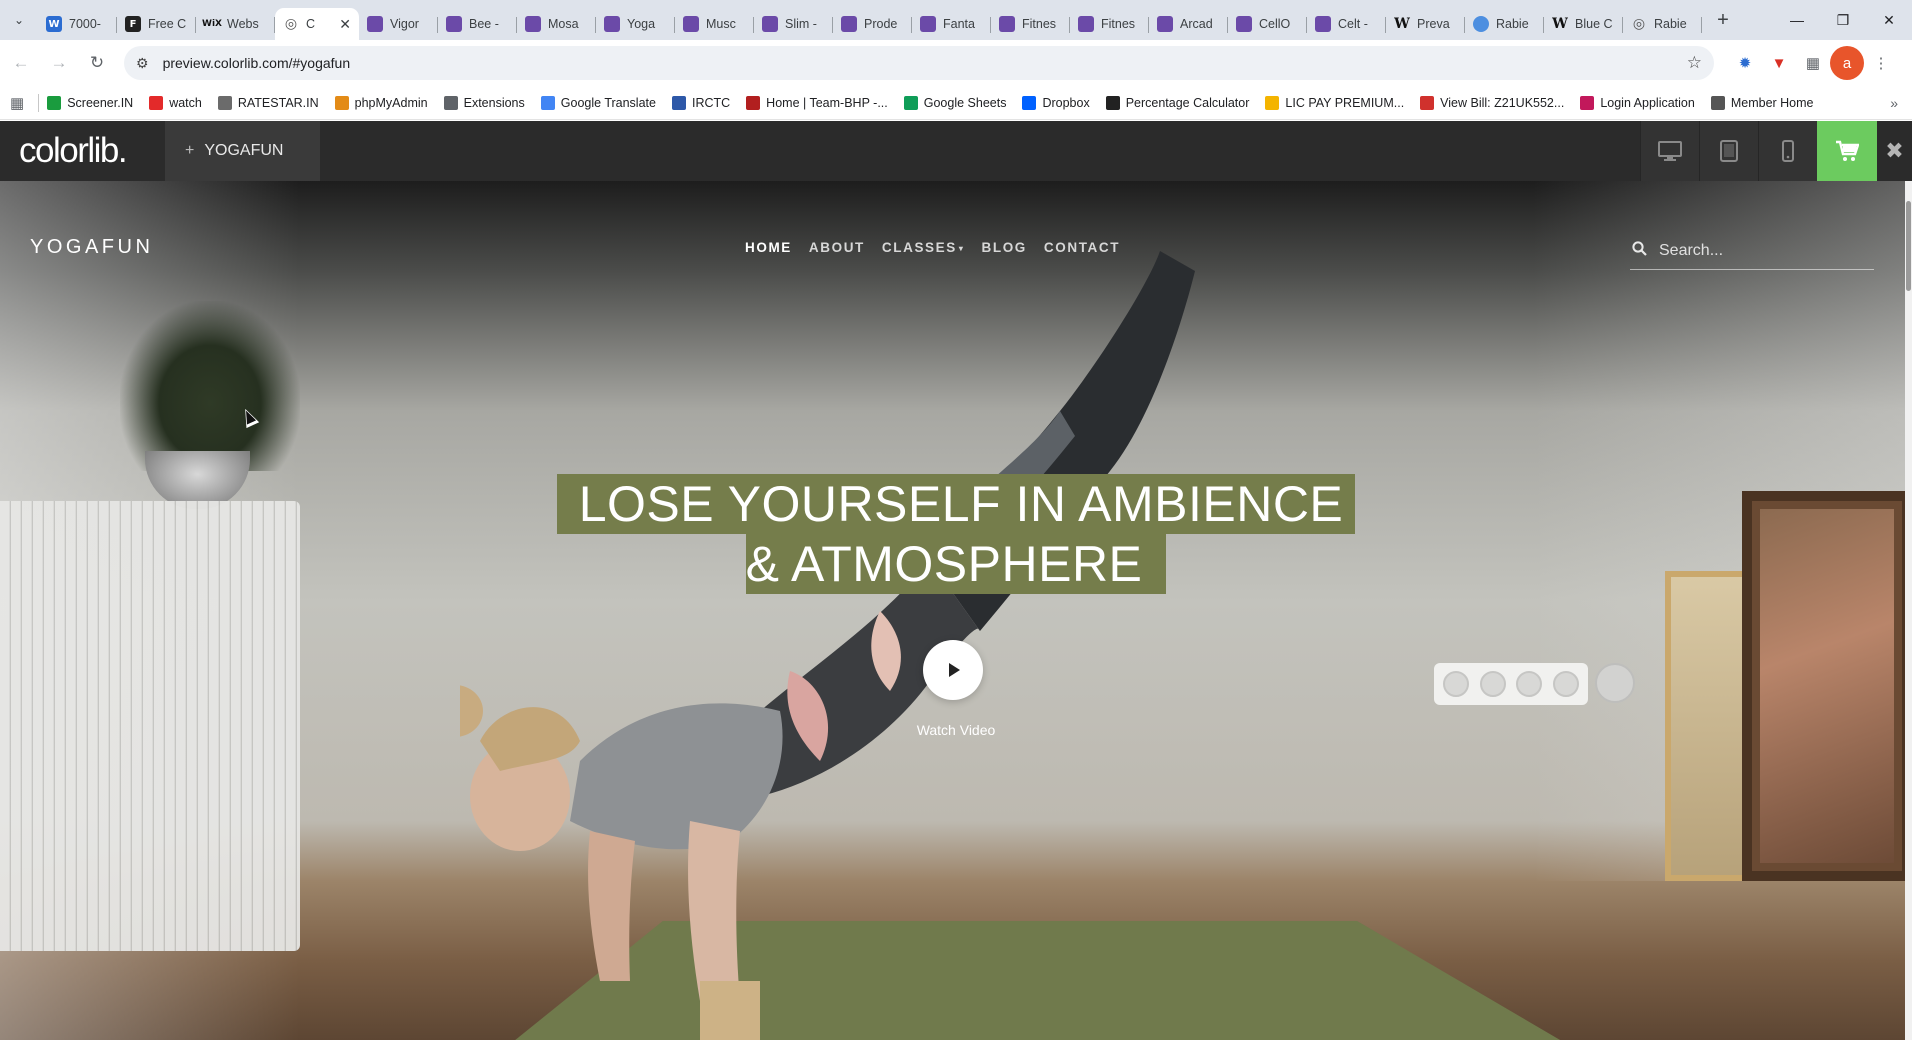  I want to click on tab-title: Vigor, so click(404, 24).